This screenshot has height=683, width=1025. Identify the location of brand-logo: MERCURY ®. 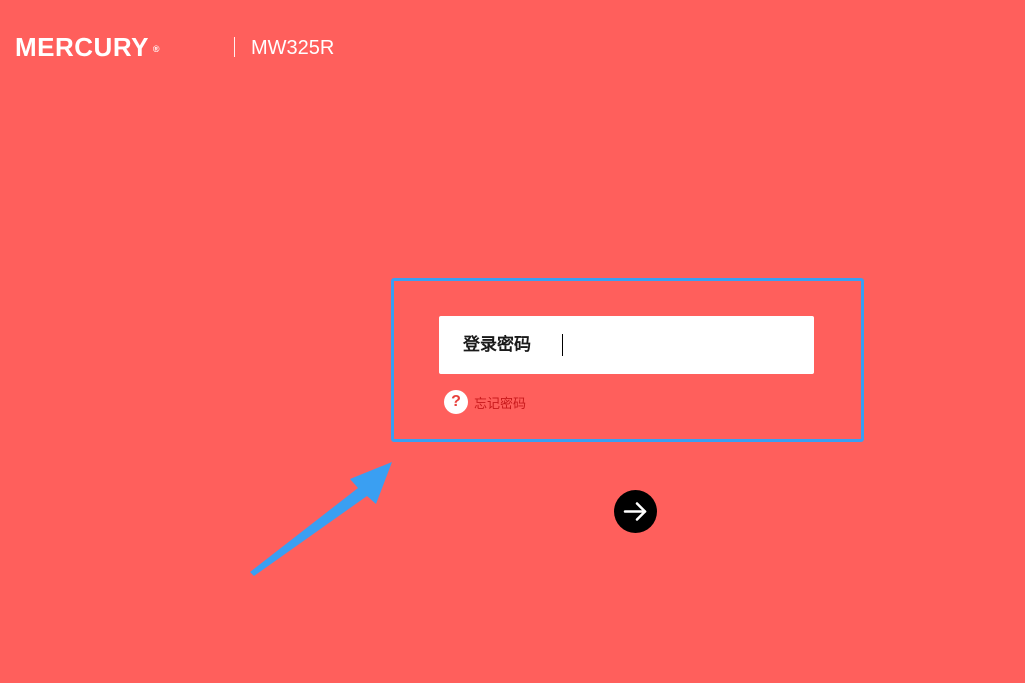
(87, 47).